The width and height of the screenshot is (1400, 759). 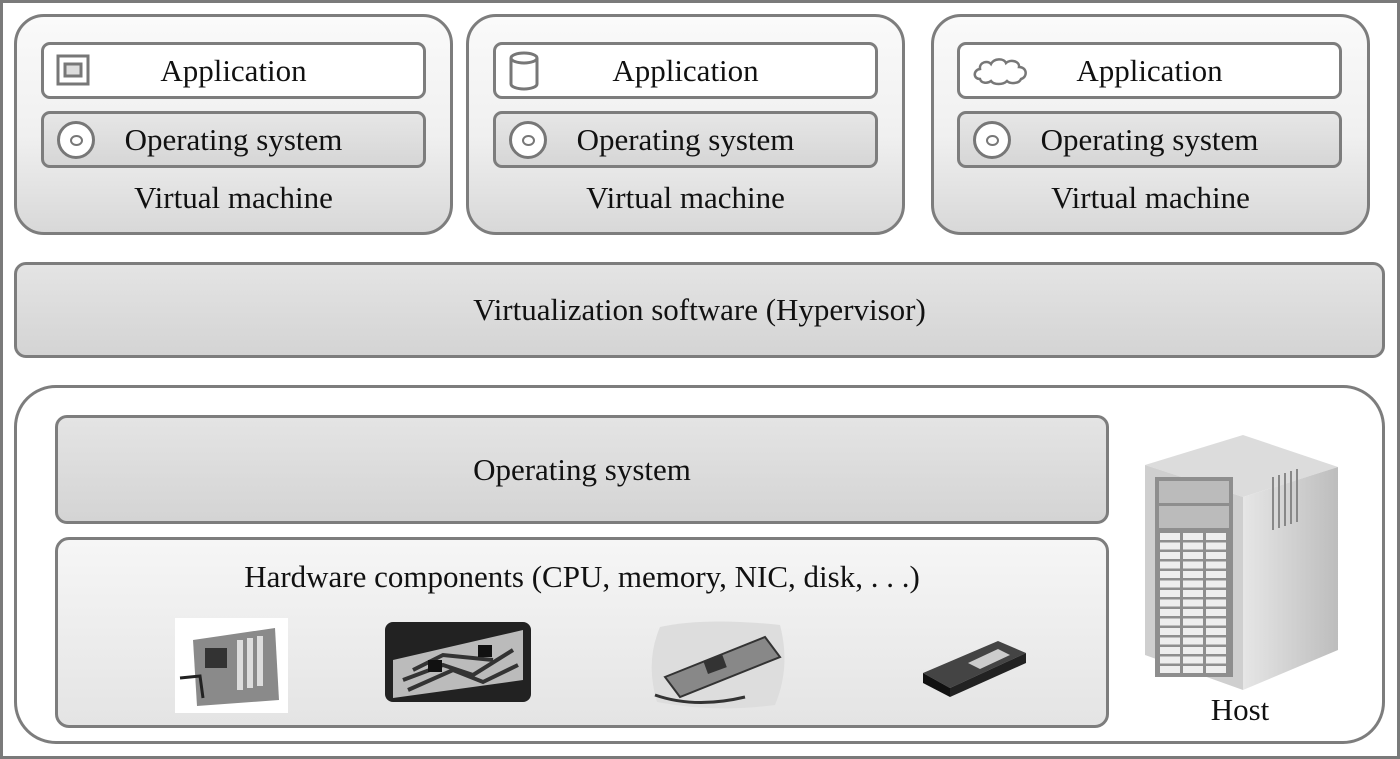 I want to click on cloud-icon, so click(x=1000, y=72).